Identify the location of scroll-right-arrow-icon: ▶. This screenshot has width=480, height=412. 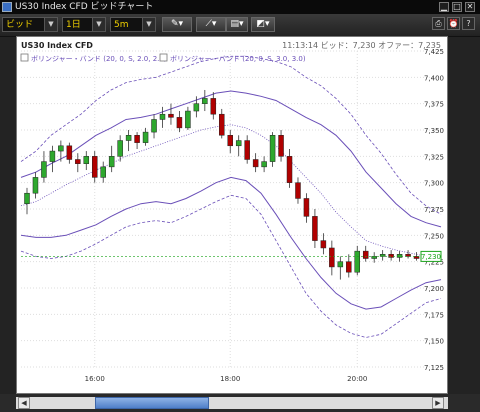
(438, 403).